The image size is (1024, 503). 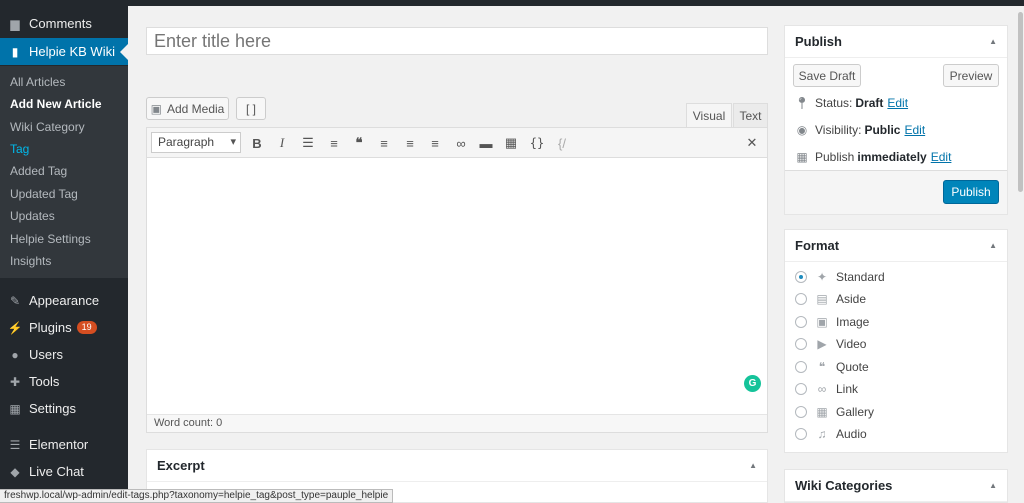 I want to click on menu-live-chat: ◆ Live Chat, so click(x=64, y=471).